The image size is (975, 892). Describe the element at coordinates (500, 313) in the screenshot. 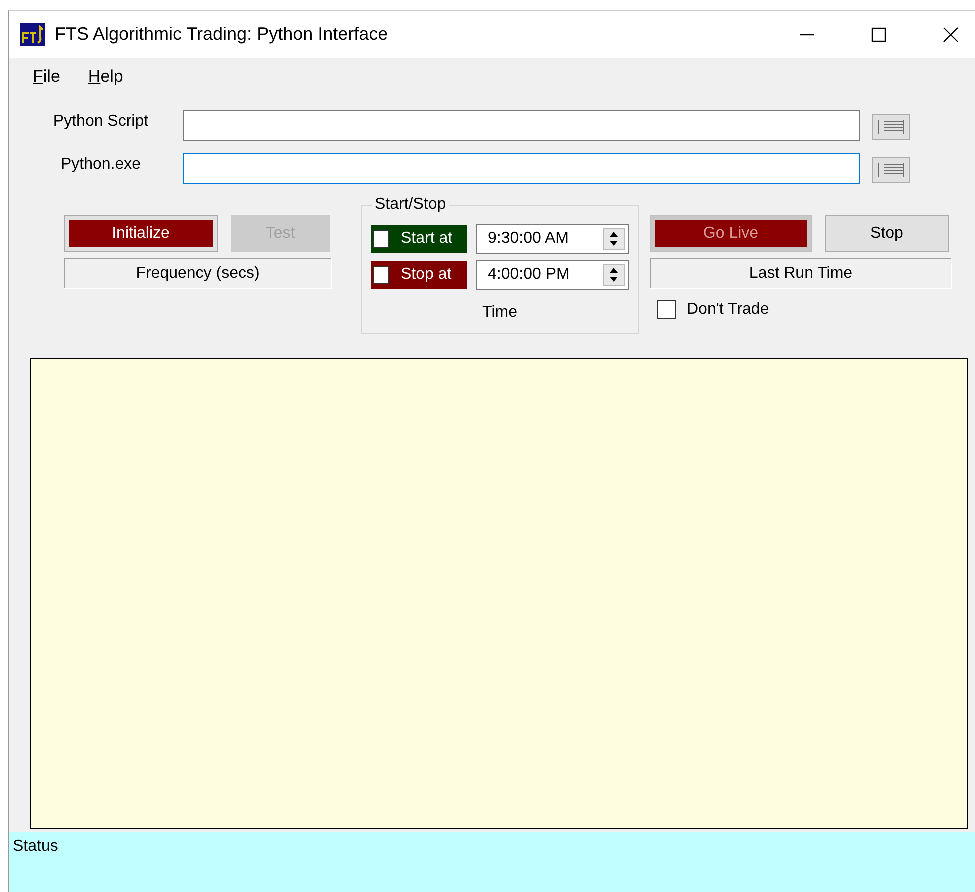

I see `time-label: Time` at that location.